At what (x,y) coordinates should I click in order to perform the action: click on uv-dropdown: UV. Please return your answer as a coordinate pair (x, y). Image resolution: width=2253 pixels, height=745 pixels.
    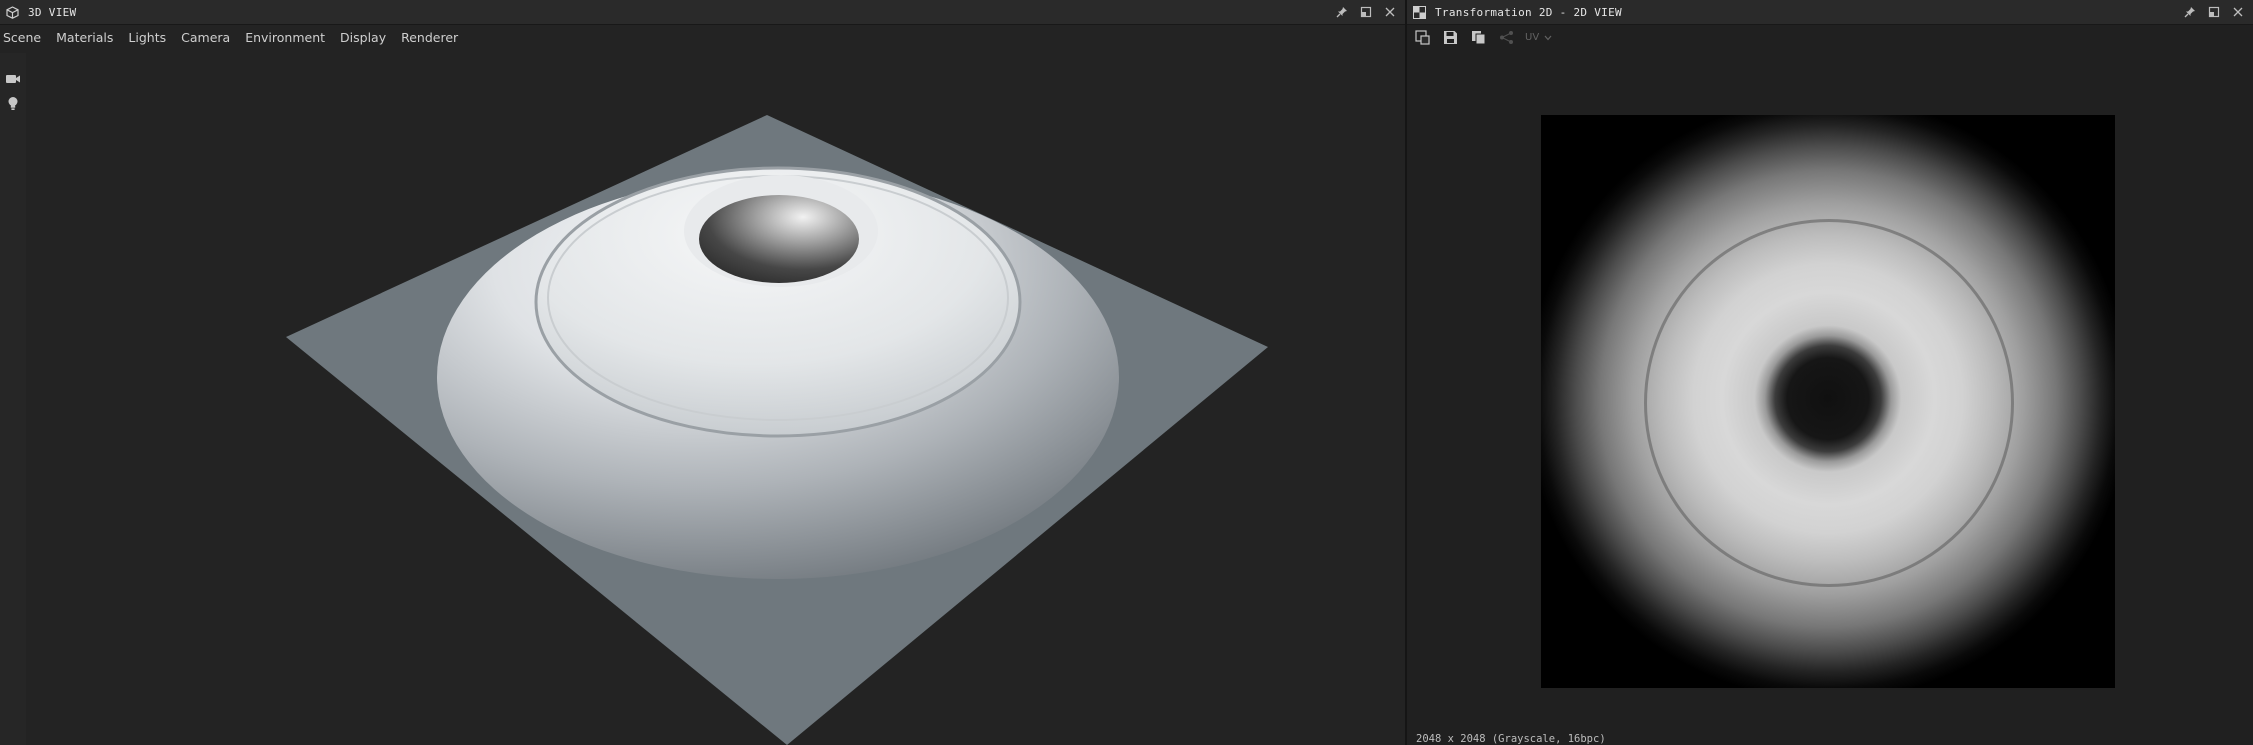
    Looking at the image, I should click on (1538, 37).